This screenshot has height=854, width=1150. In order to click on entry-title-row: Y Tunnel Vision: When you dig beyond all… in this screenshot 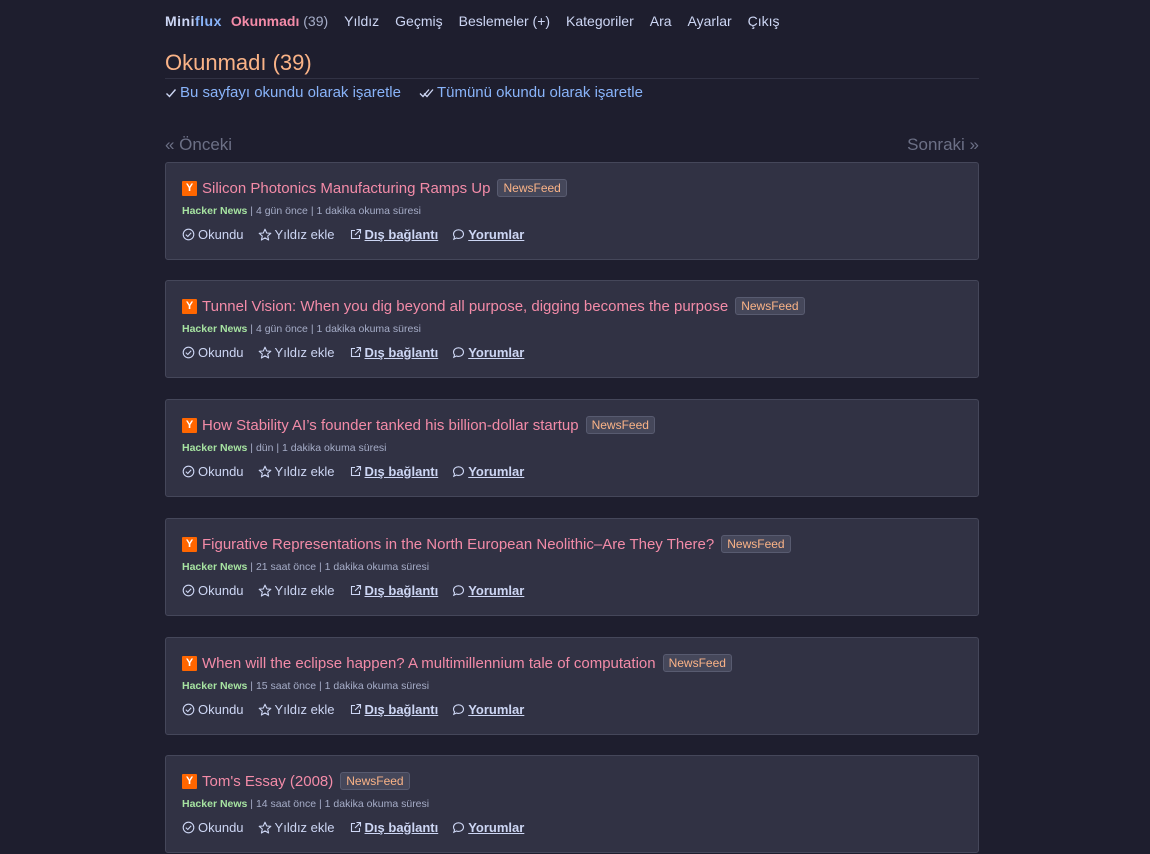, I will do `click(493, 306)`.